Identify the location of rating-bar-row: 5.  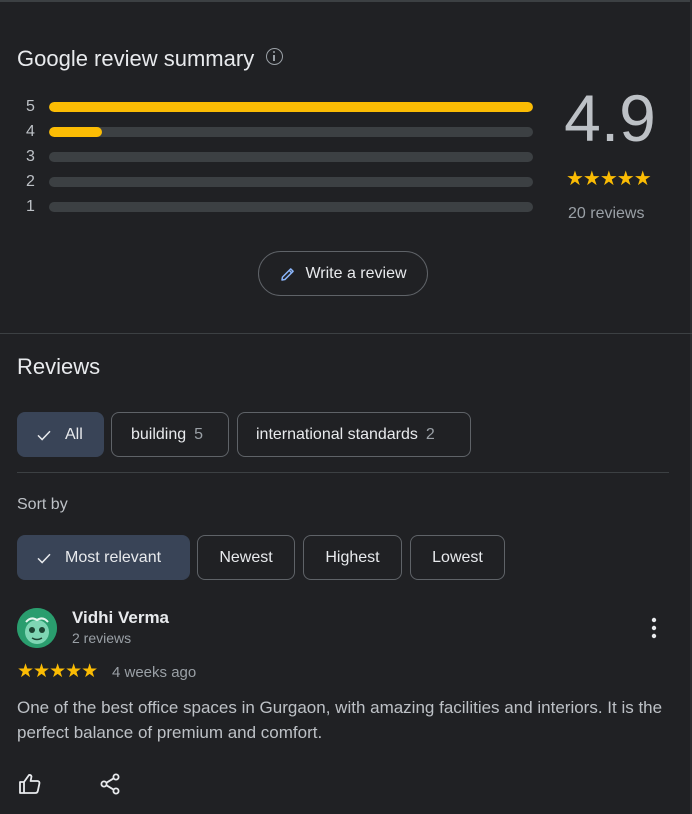
(281, 106).